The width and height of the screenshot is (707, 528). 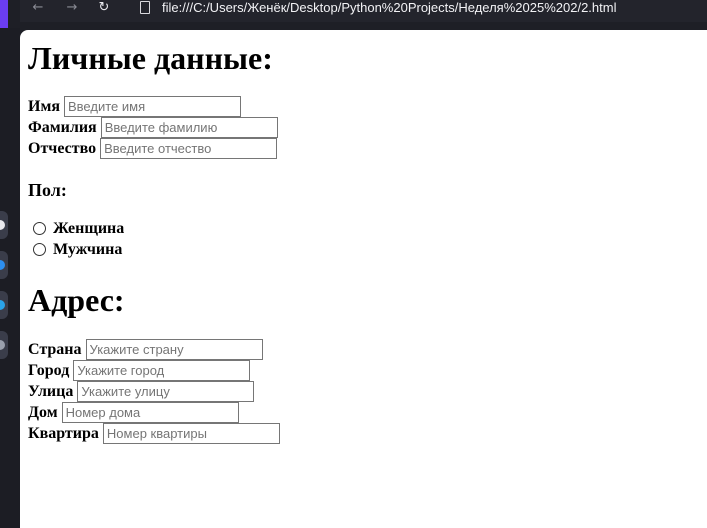 I want to click on house-row: Дом, so click(x=154, y=412).